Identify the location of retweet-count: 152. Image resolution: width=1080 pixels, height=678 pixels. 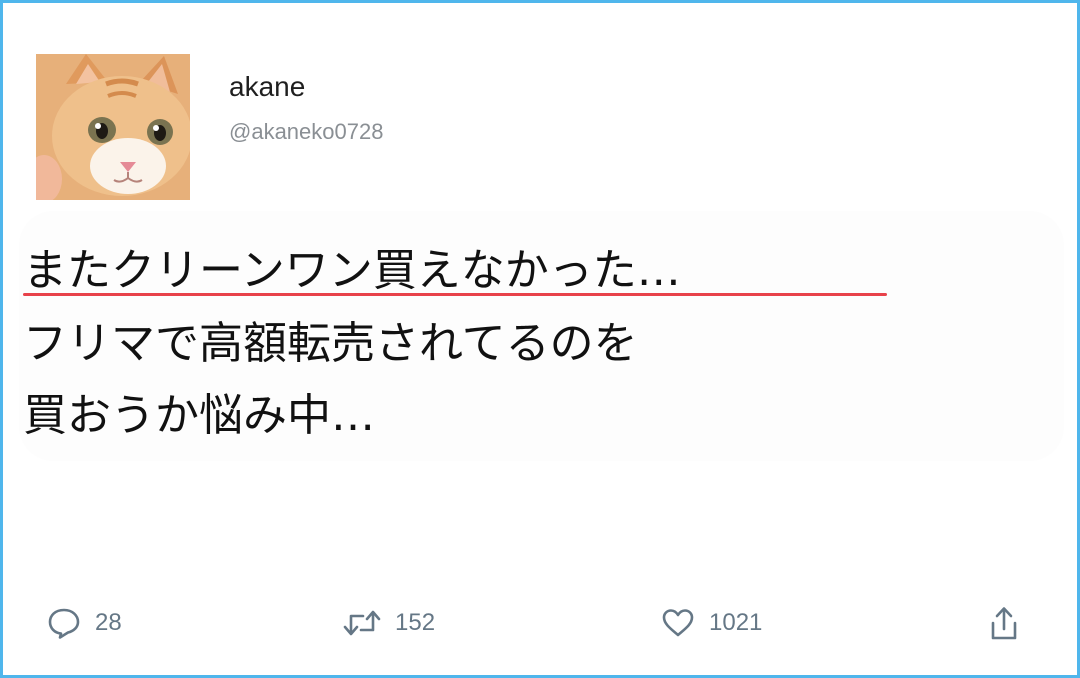
(415, 622).